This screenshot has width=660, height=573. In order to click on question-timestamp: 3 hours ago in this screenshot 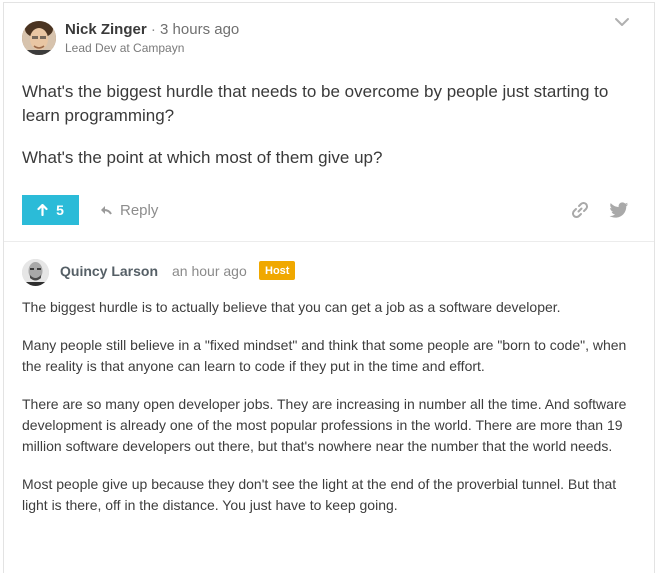, I will do `click(200, 29)`.